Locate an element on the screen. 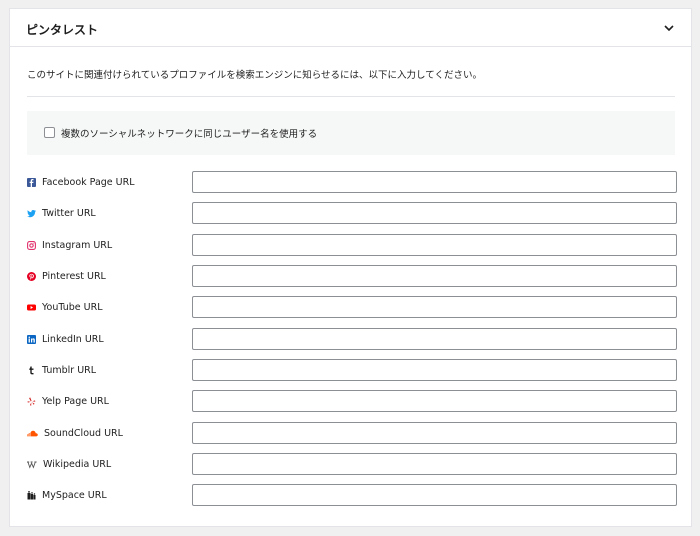 The image size is (700, 536). panel-title: ピンタレスト is located at coordinates (62, 30).